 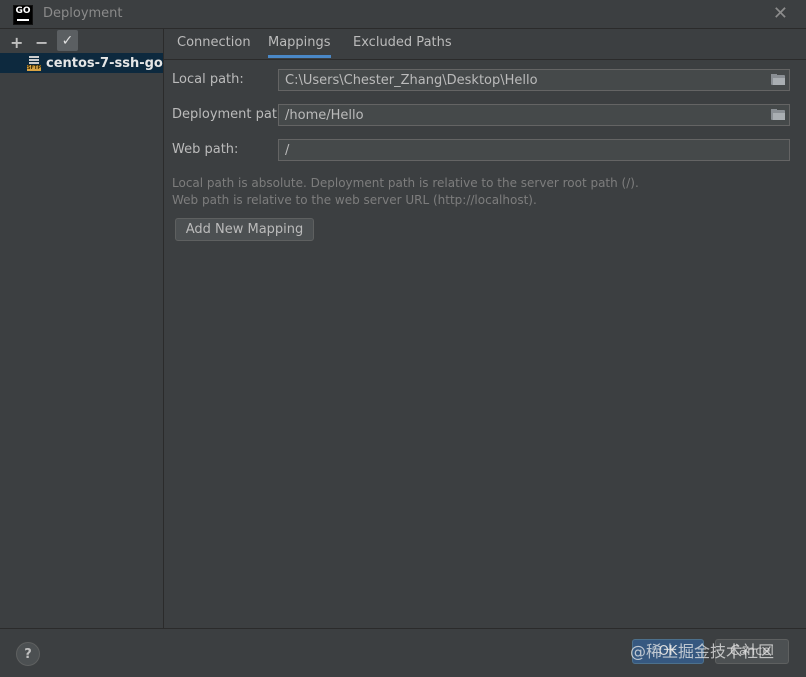 What do you see at coordinates (231, 114) in the screenshot?
I see `deployment-path-label: Deployment path:` at bounding box center [231, 114].